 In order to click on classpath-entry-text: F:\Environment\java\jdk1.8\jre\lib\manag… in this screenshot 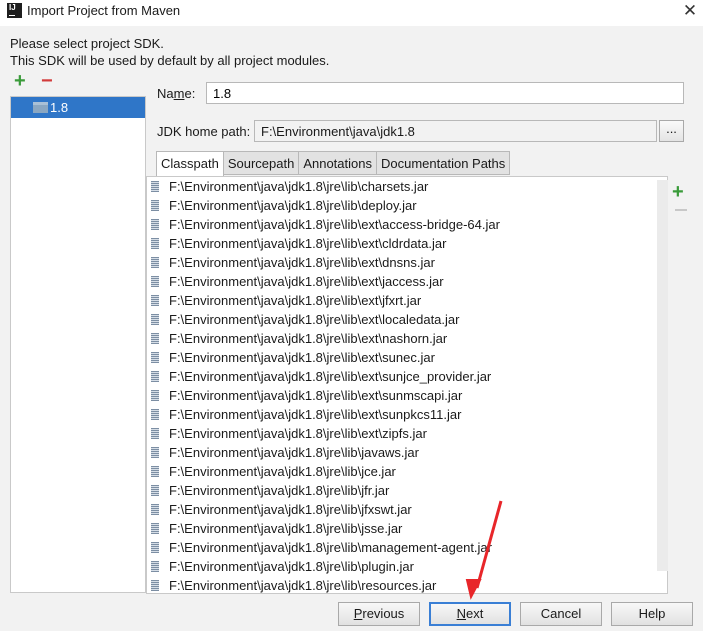, I will do `click(330, 547)`.